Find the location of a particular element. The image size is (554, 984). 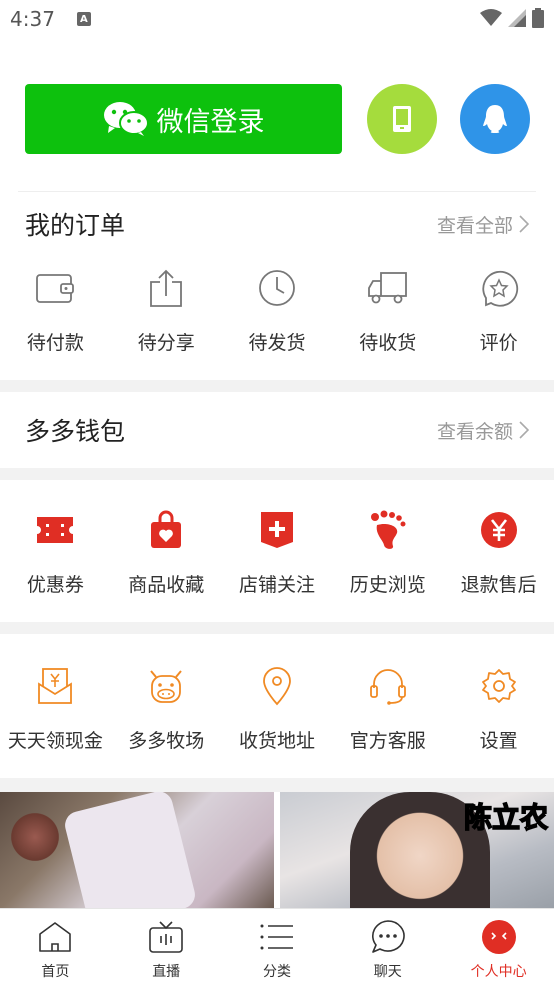

service-item-label: 店铺关注 is located at coordinates (276, 585).